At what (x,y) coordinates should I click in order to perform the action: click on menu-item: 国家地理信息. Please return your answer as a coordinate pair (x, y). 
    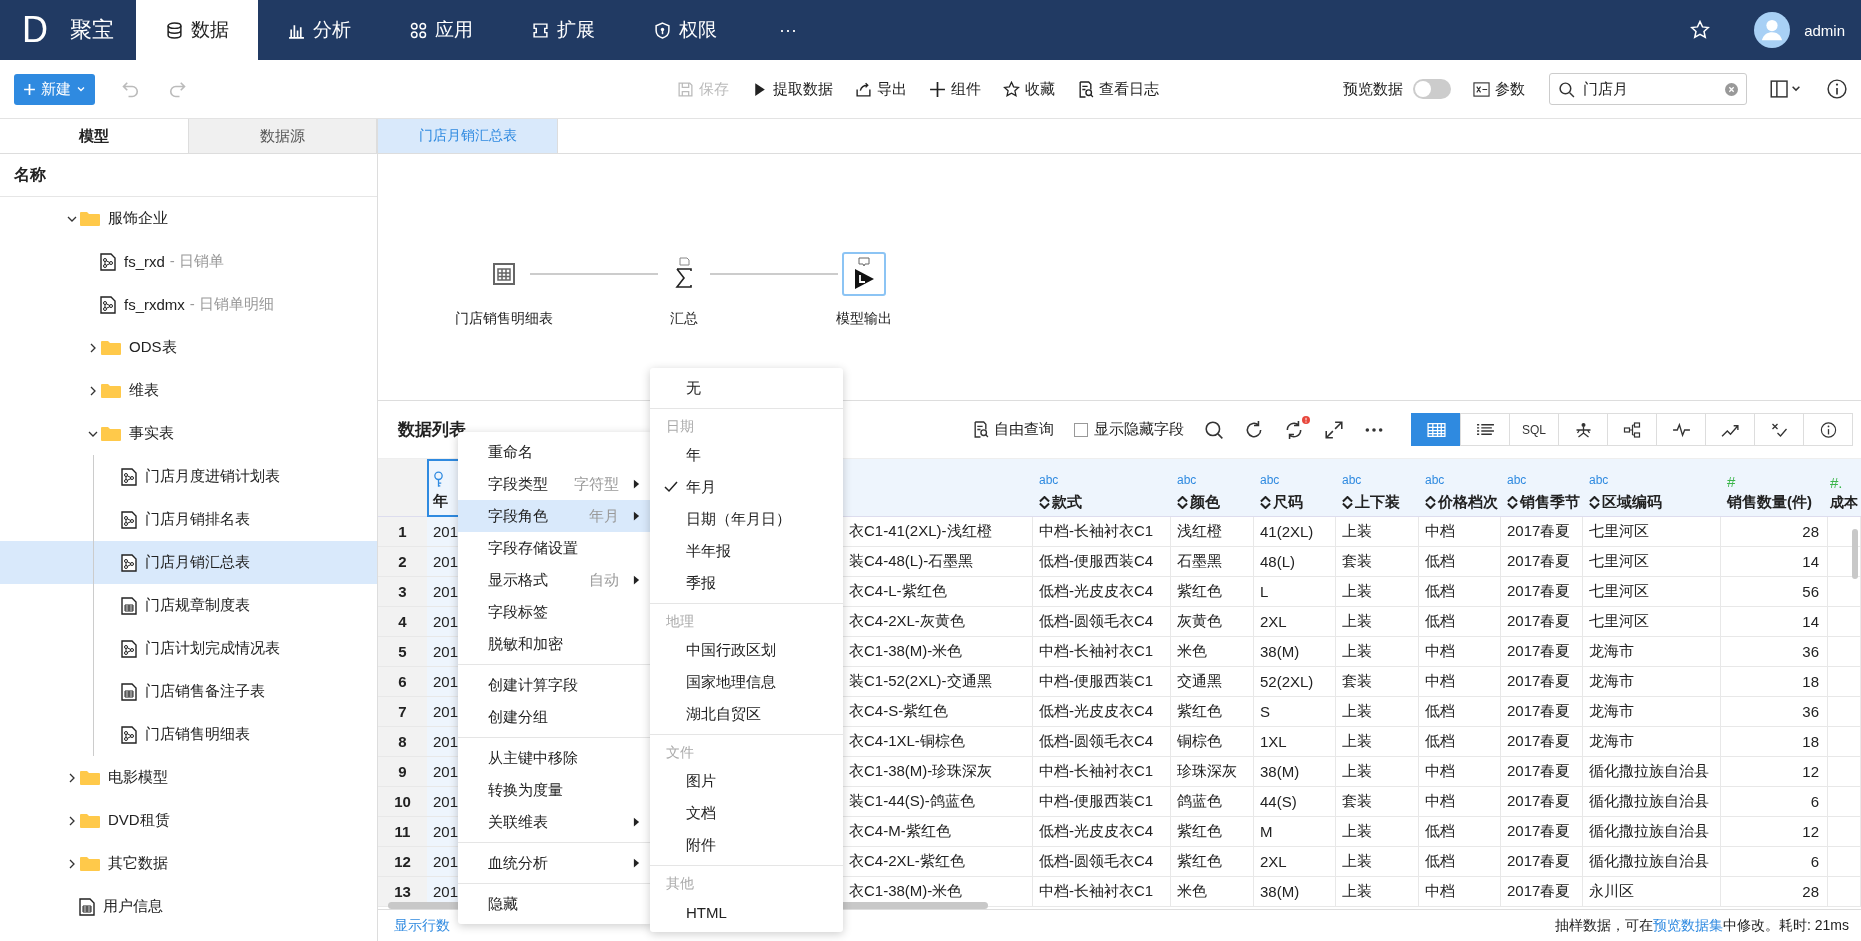
    Looking at the image, I should click on (746, 682).